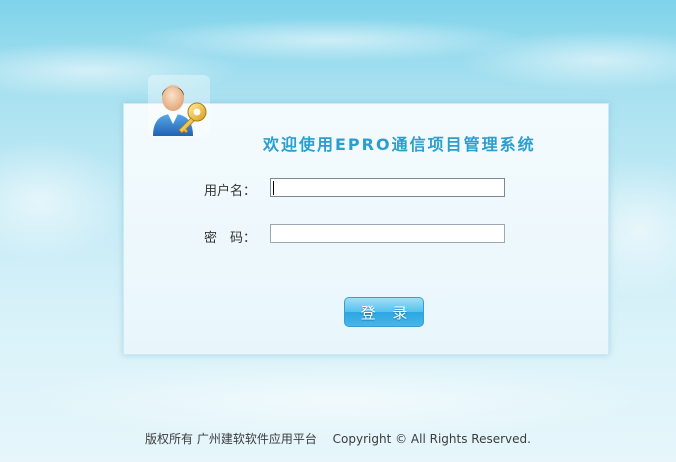 The height and width of the screenshot is (462, 676). What do you see at coordinates (399, 144) in the screenshot?
I see `system-title: 欢迎使用EPRO通信项目管理系统` at bounding box center [399, 144].